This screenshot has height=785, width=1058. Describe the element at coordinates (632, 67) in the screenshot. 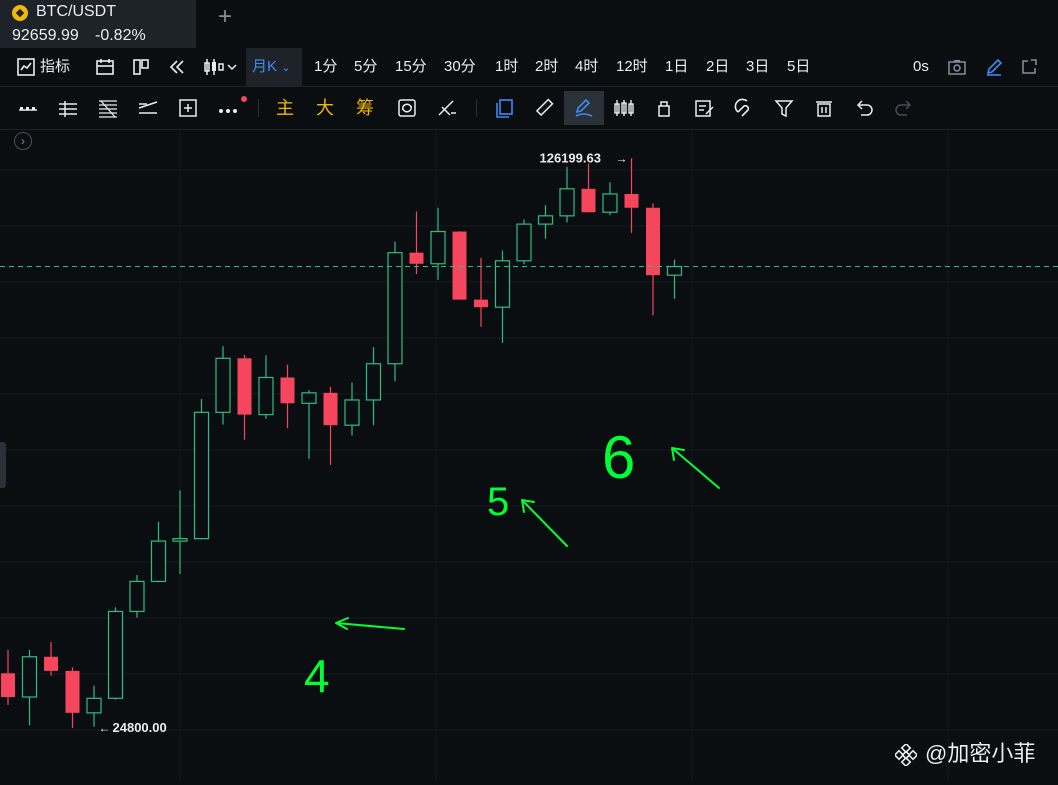

I see `interval-12h: 12时` at that location.